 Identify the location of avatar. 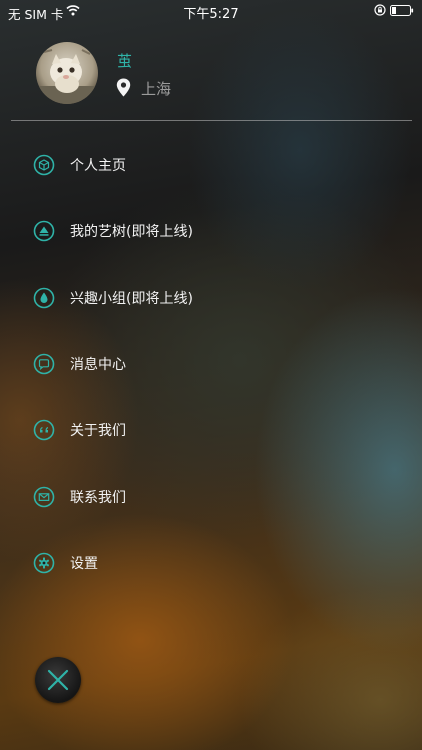
(67, 73).